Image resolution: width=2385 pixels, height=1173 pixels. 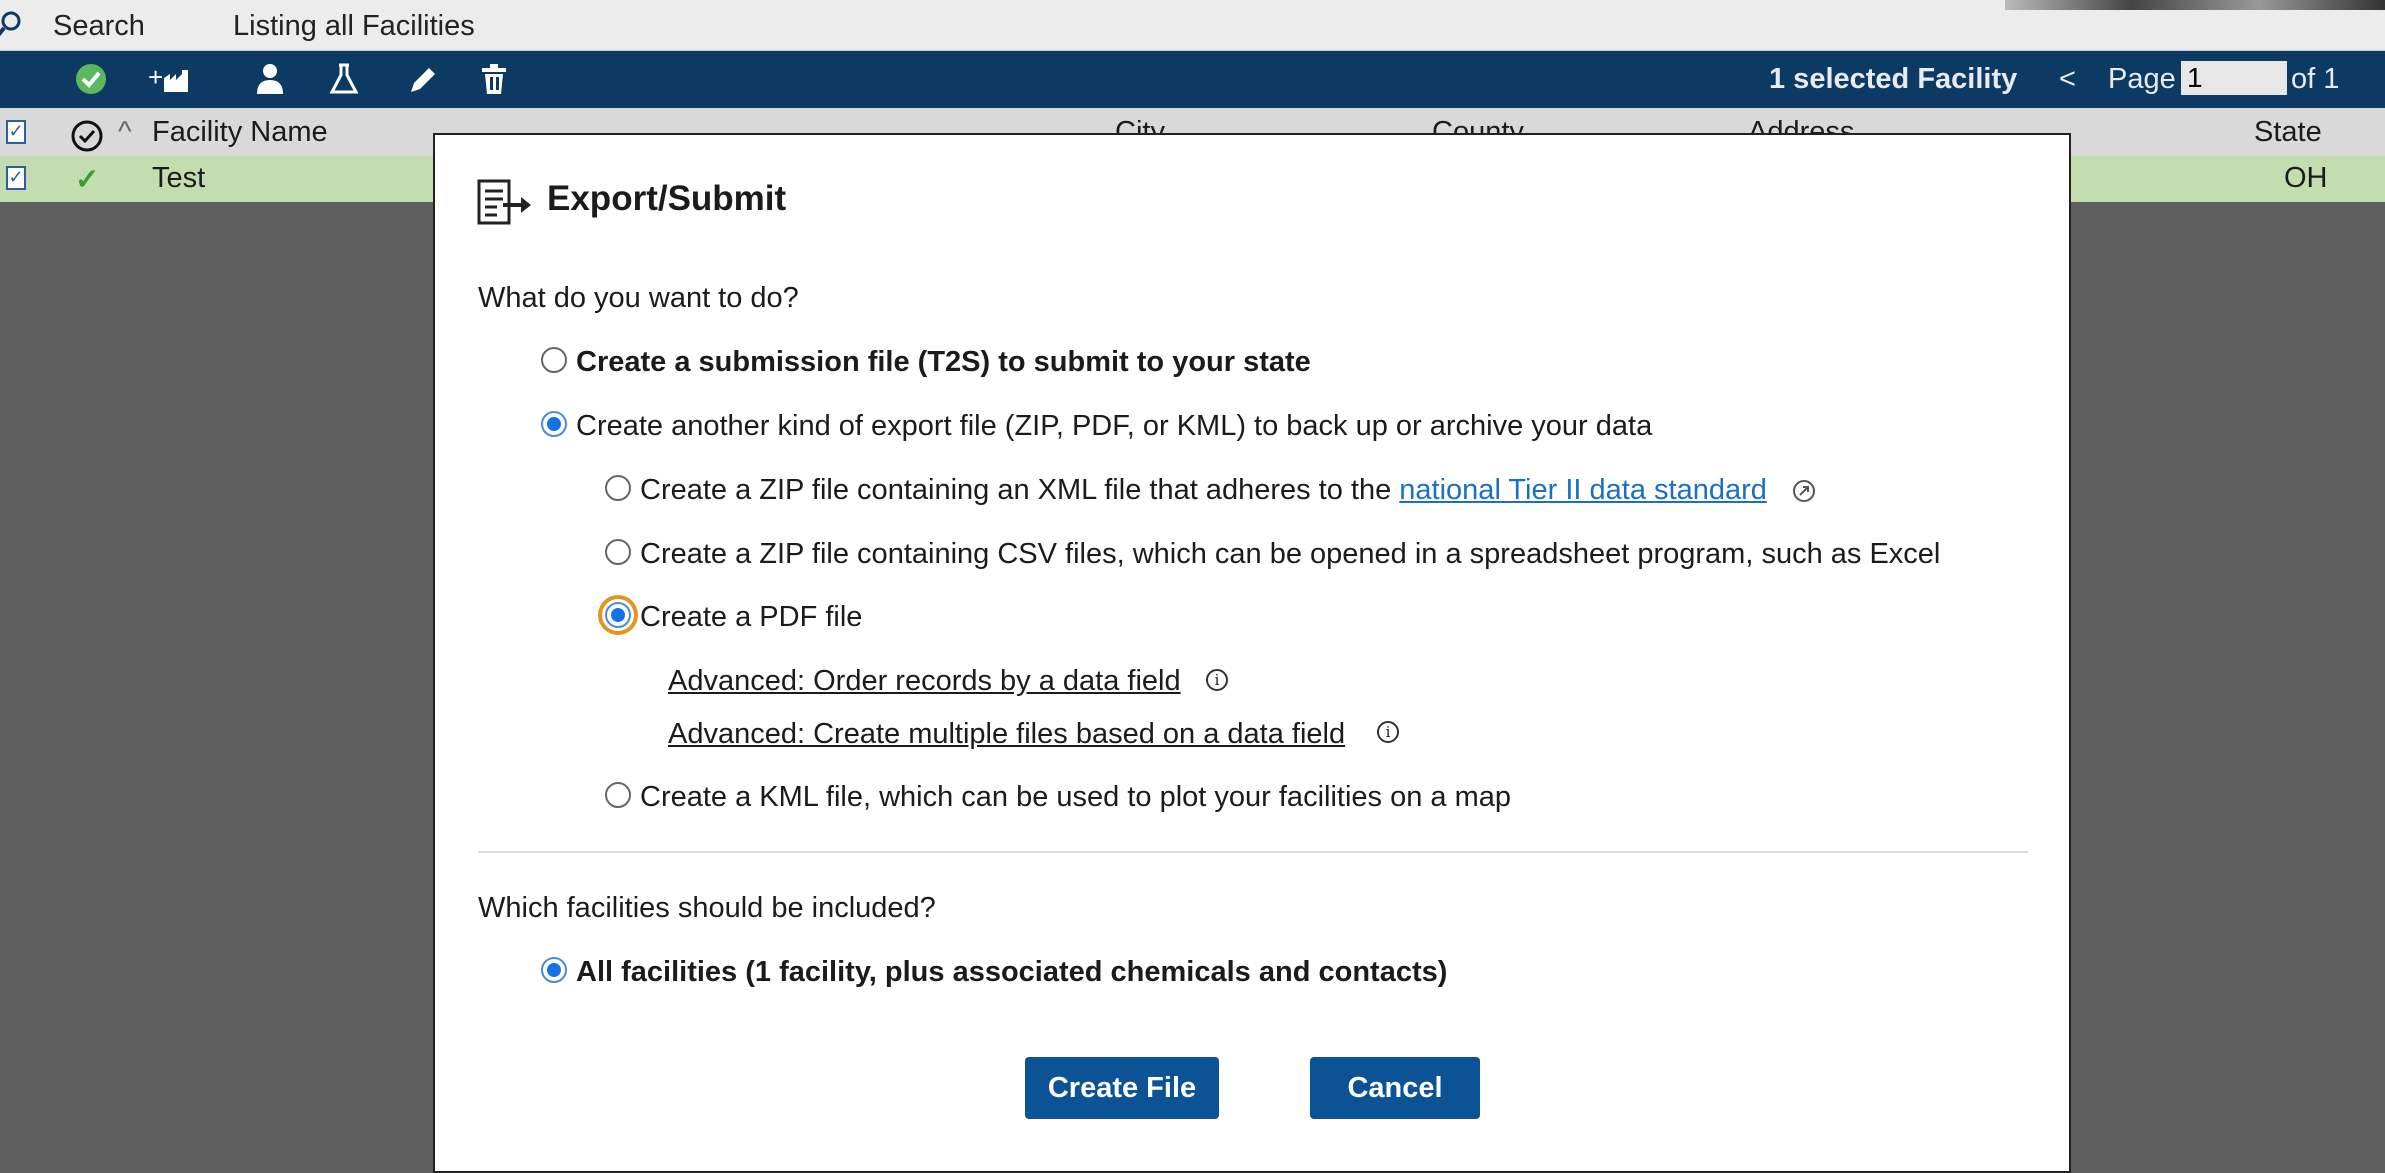 I want to click on dialog-title: Export/Submit, so click(x=667, y=198).